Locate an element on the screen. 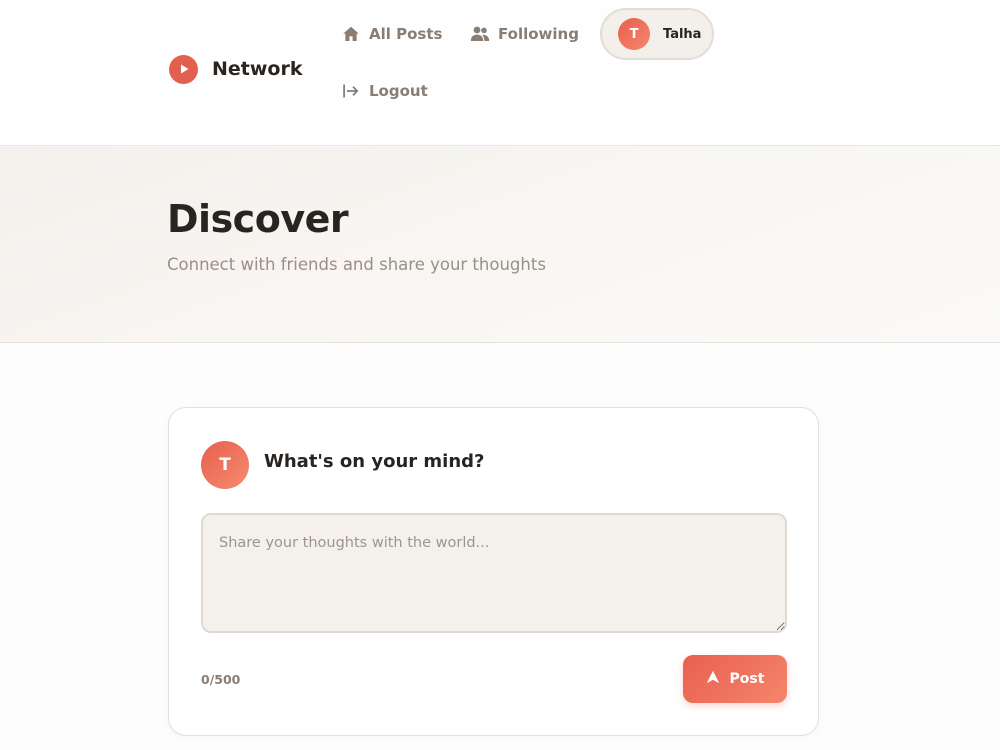  nav-all-posts-label: All Posts is located at coordinates (406, 34).